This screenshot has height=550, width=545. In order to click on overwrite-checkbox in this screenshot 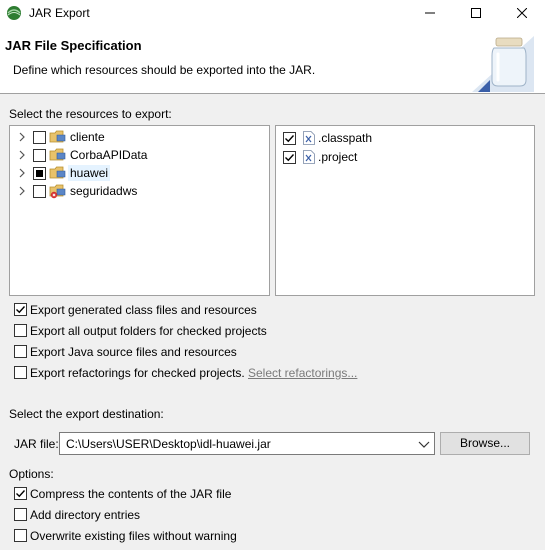, I will do `click(20, 535)`.